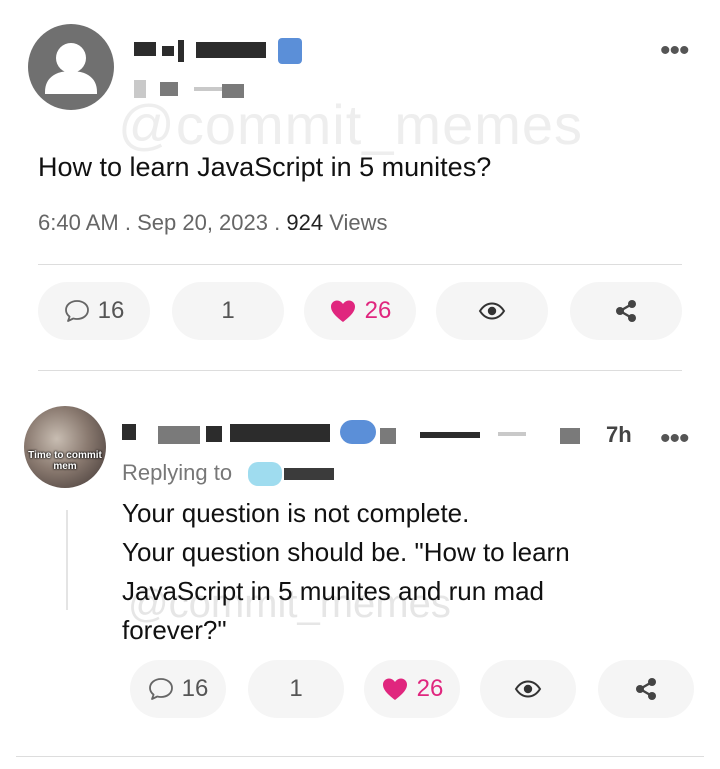  I want to click on post-meta: 6:40 AM . Sep 20, 2023 . 924 Views, so click(213, 223).